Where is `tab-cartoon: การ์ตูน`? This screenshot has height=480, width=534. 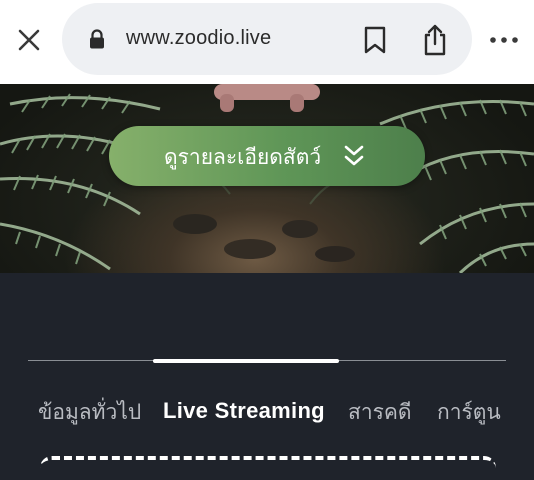 tab-cartoon: การ์ตูน is located at coordinates (469, 412).